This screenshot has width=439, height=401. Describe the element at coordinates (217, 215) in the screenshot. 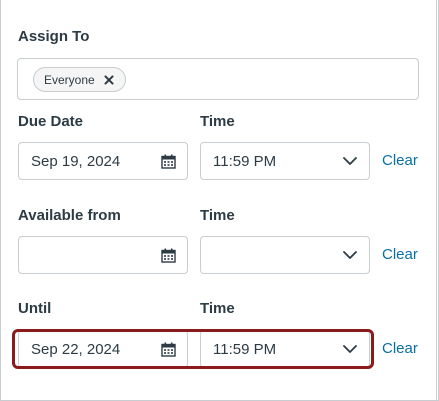

I see `available-time-label: Time` at that location.